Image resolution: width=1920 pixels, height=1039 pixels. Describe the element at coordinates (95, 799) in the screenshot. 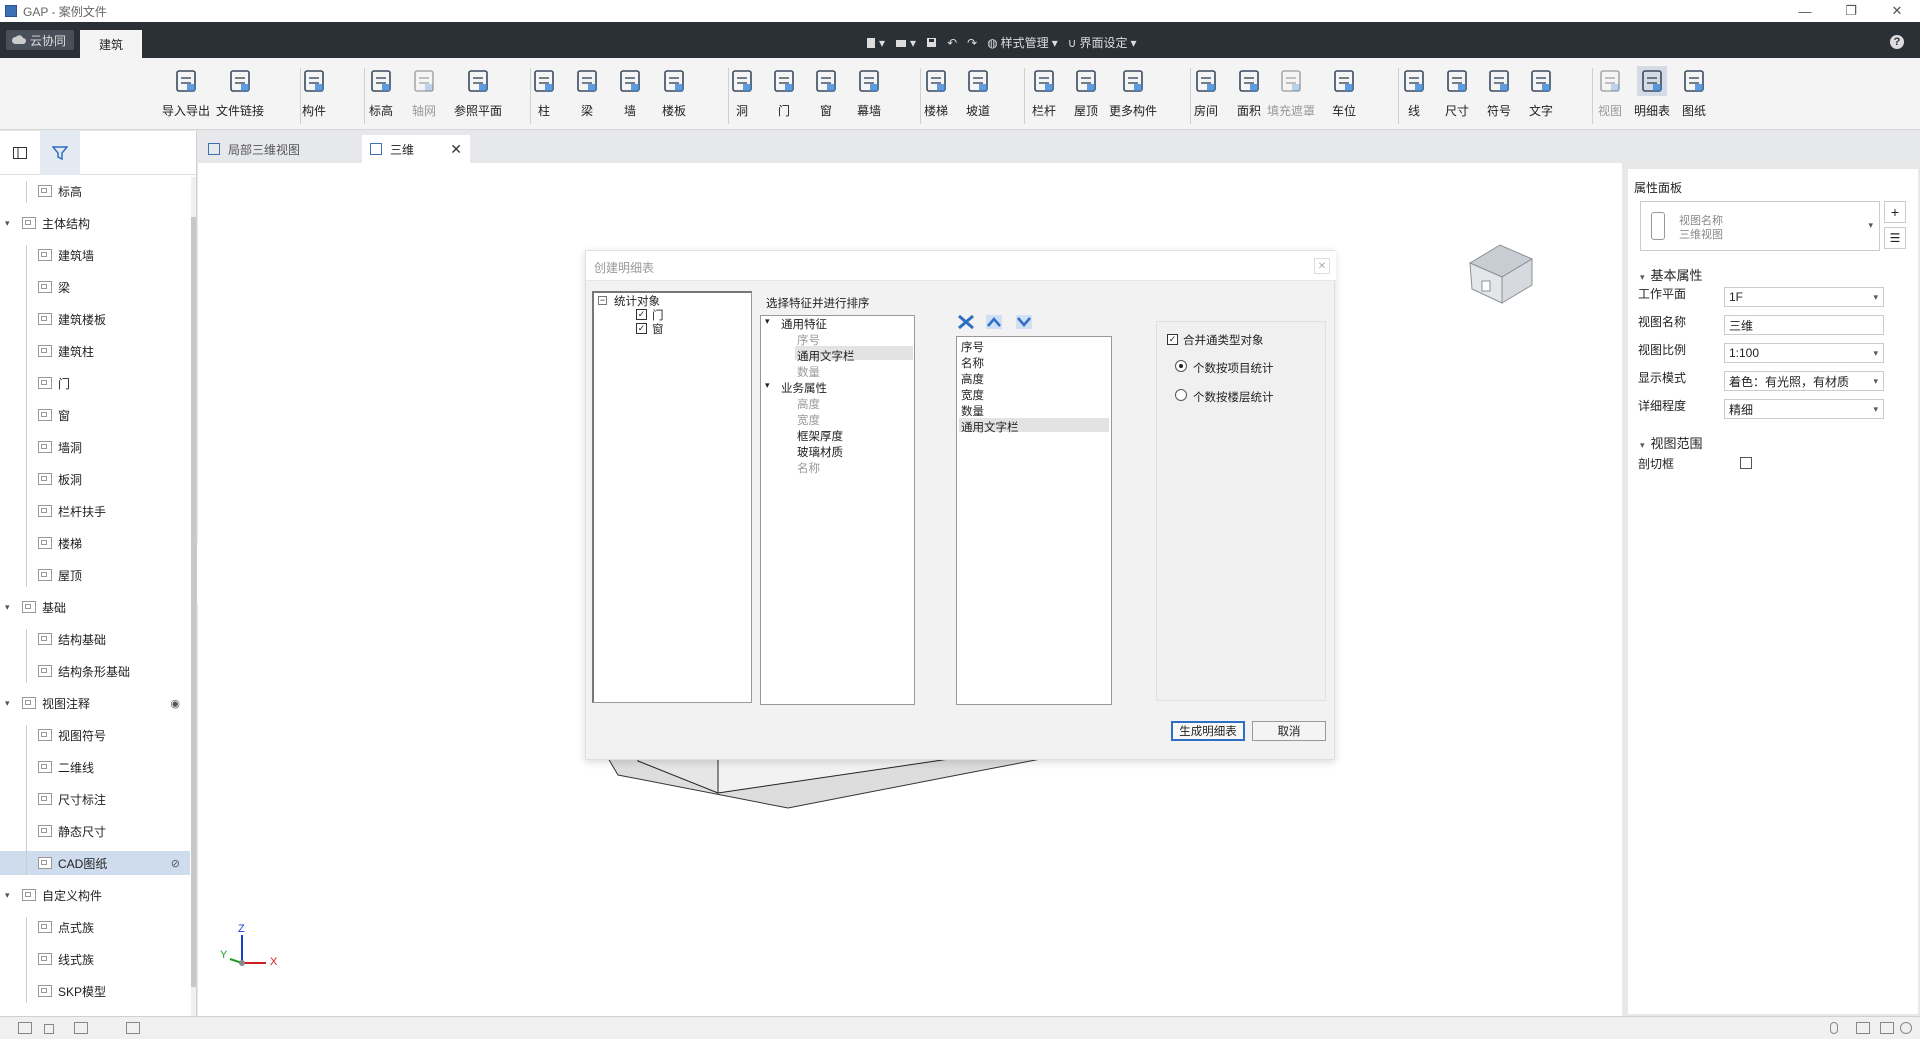

I see `tree-item: 尺寸标注` at that location.